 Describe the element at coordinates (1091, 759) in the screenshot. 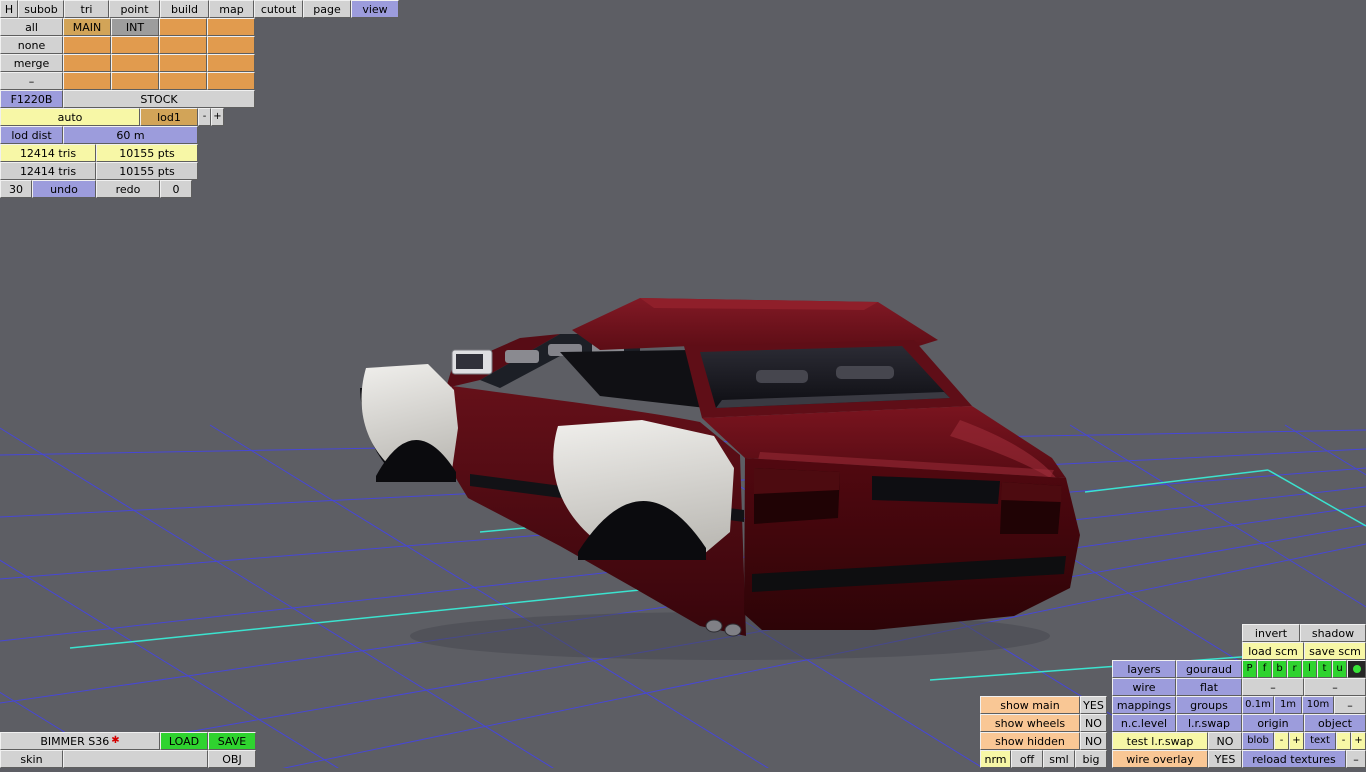

I see `nrm-big-button: big` at that location.